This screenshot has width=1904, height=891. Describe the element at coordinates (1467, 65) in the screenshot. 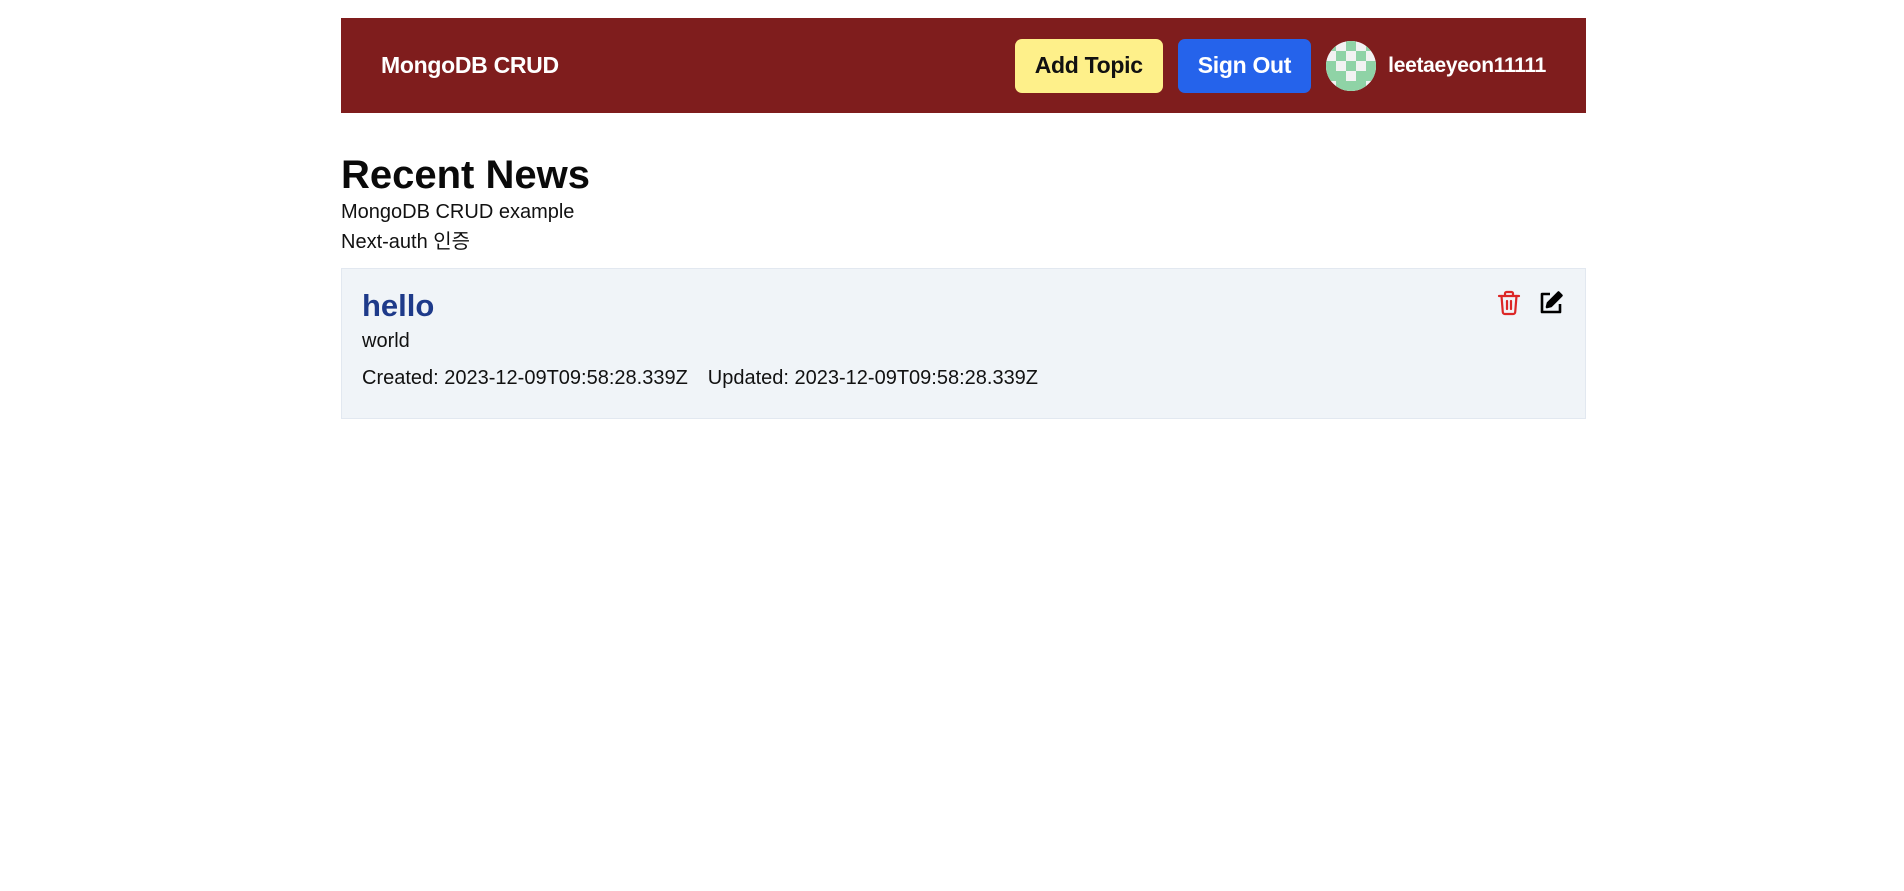

I see `username: leetaeyeon11111` at that location.